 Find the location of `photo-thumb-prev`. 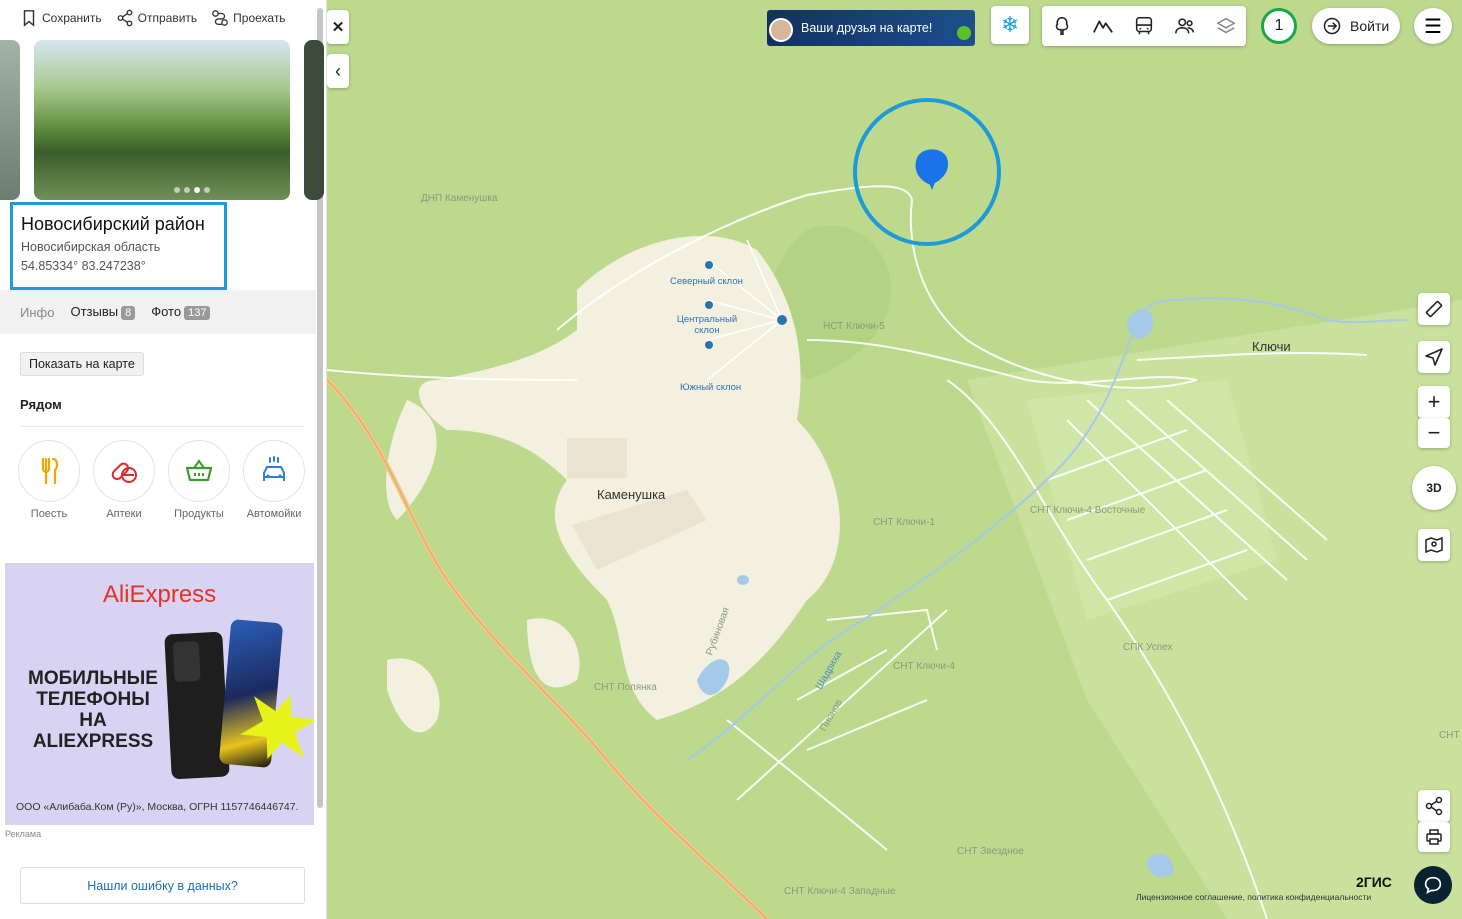

photo-thumb-prev is located at coordinates (10, 120).